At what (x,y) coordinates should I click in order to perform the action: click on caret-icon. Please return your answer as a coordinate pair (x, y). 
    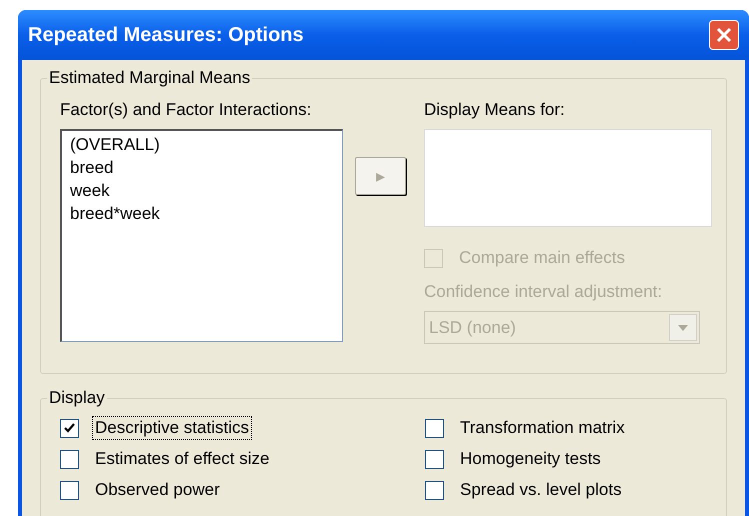
    Looking at the image, I should click on (683, 327).